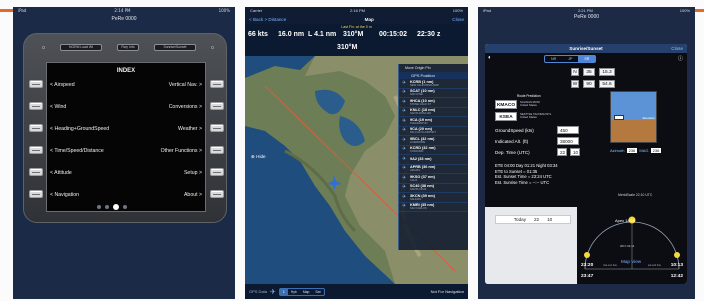 The width and height of the screenshot is (704, 301). Describe the element at coordinates (193, 173) in the screenshot. I see `menu-setup: Setup >` at that location.